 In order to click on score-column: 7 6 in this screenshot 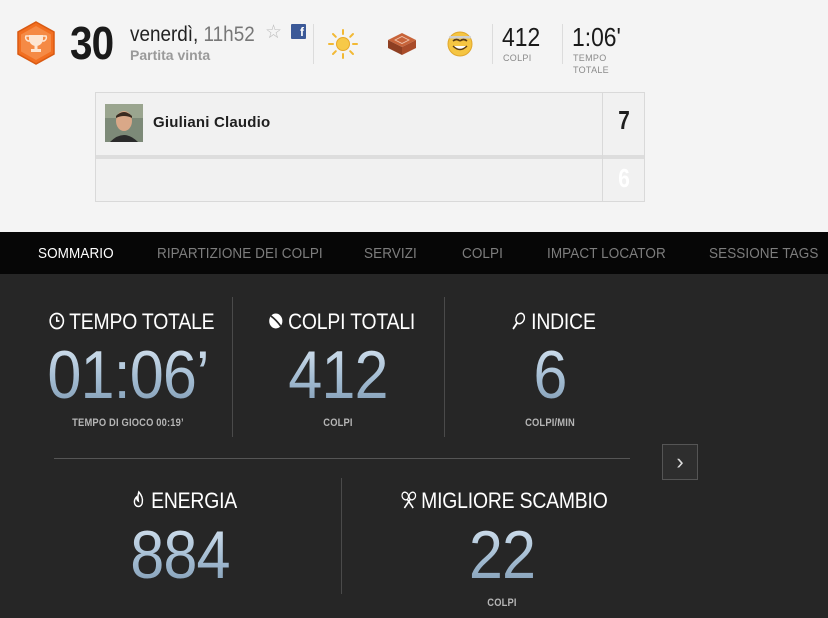, I will do `click(623, 147)`.